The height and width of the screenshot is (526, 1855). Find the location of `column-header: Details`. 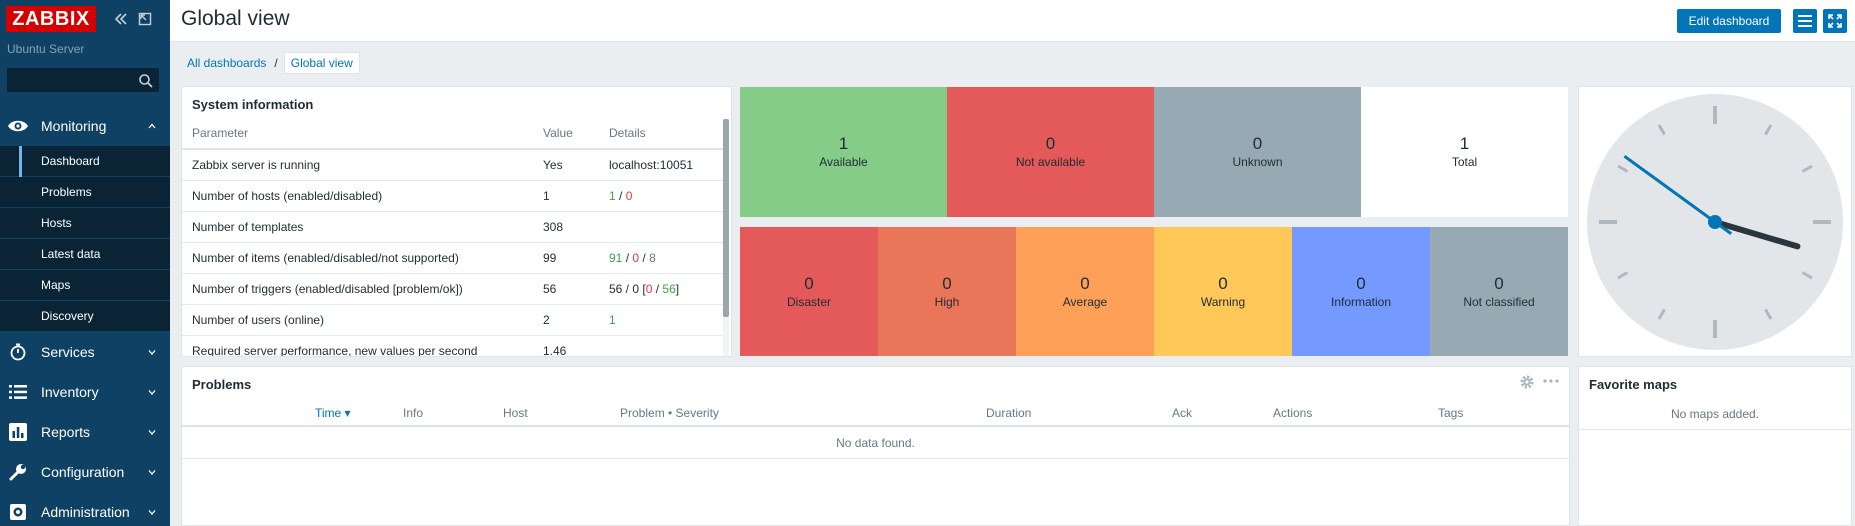

column-header: Details is located at coordinates (661, 133).